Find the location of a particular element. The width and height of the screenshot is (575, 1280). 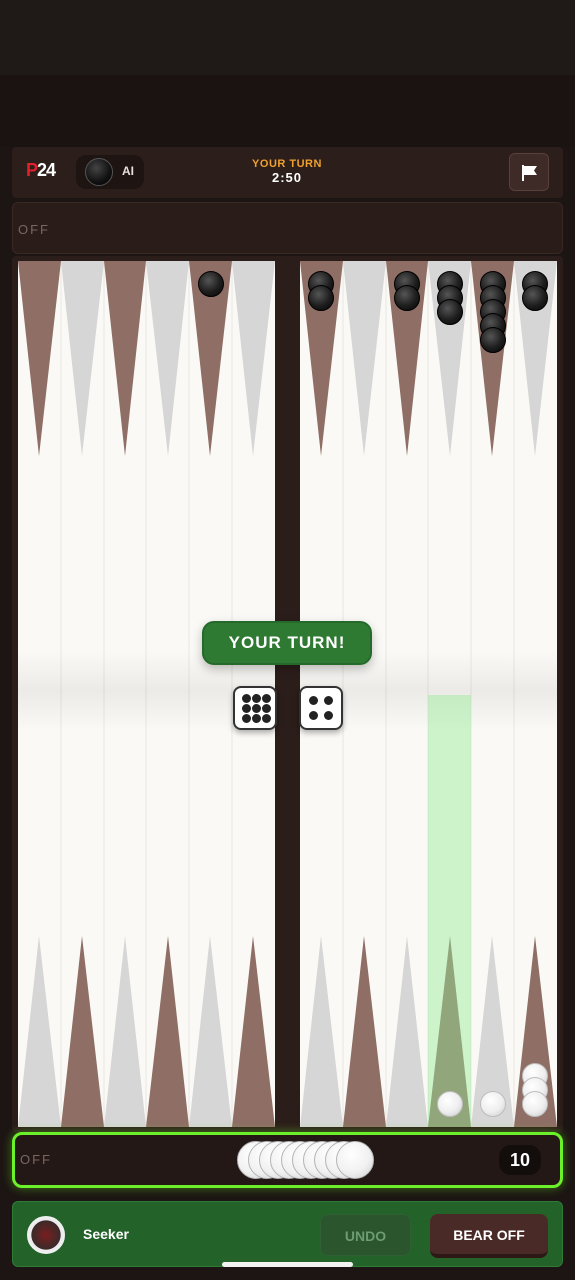

player-footer: Seeker UNDO BEAR OFF is located at coordinates (287, 1234).